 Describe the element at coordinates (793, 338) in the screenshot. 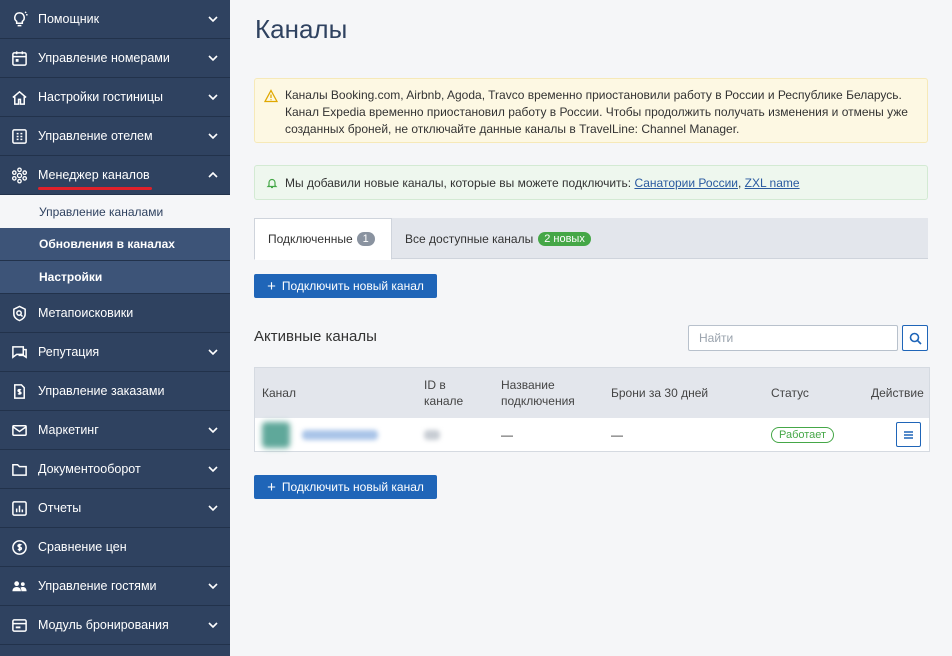

I see `search-input` at that location.